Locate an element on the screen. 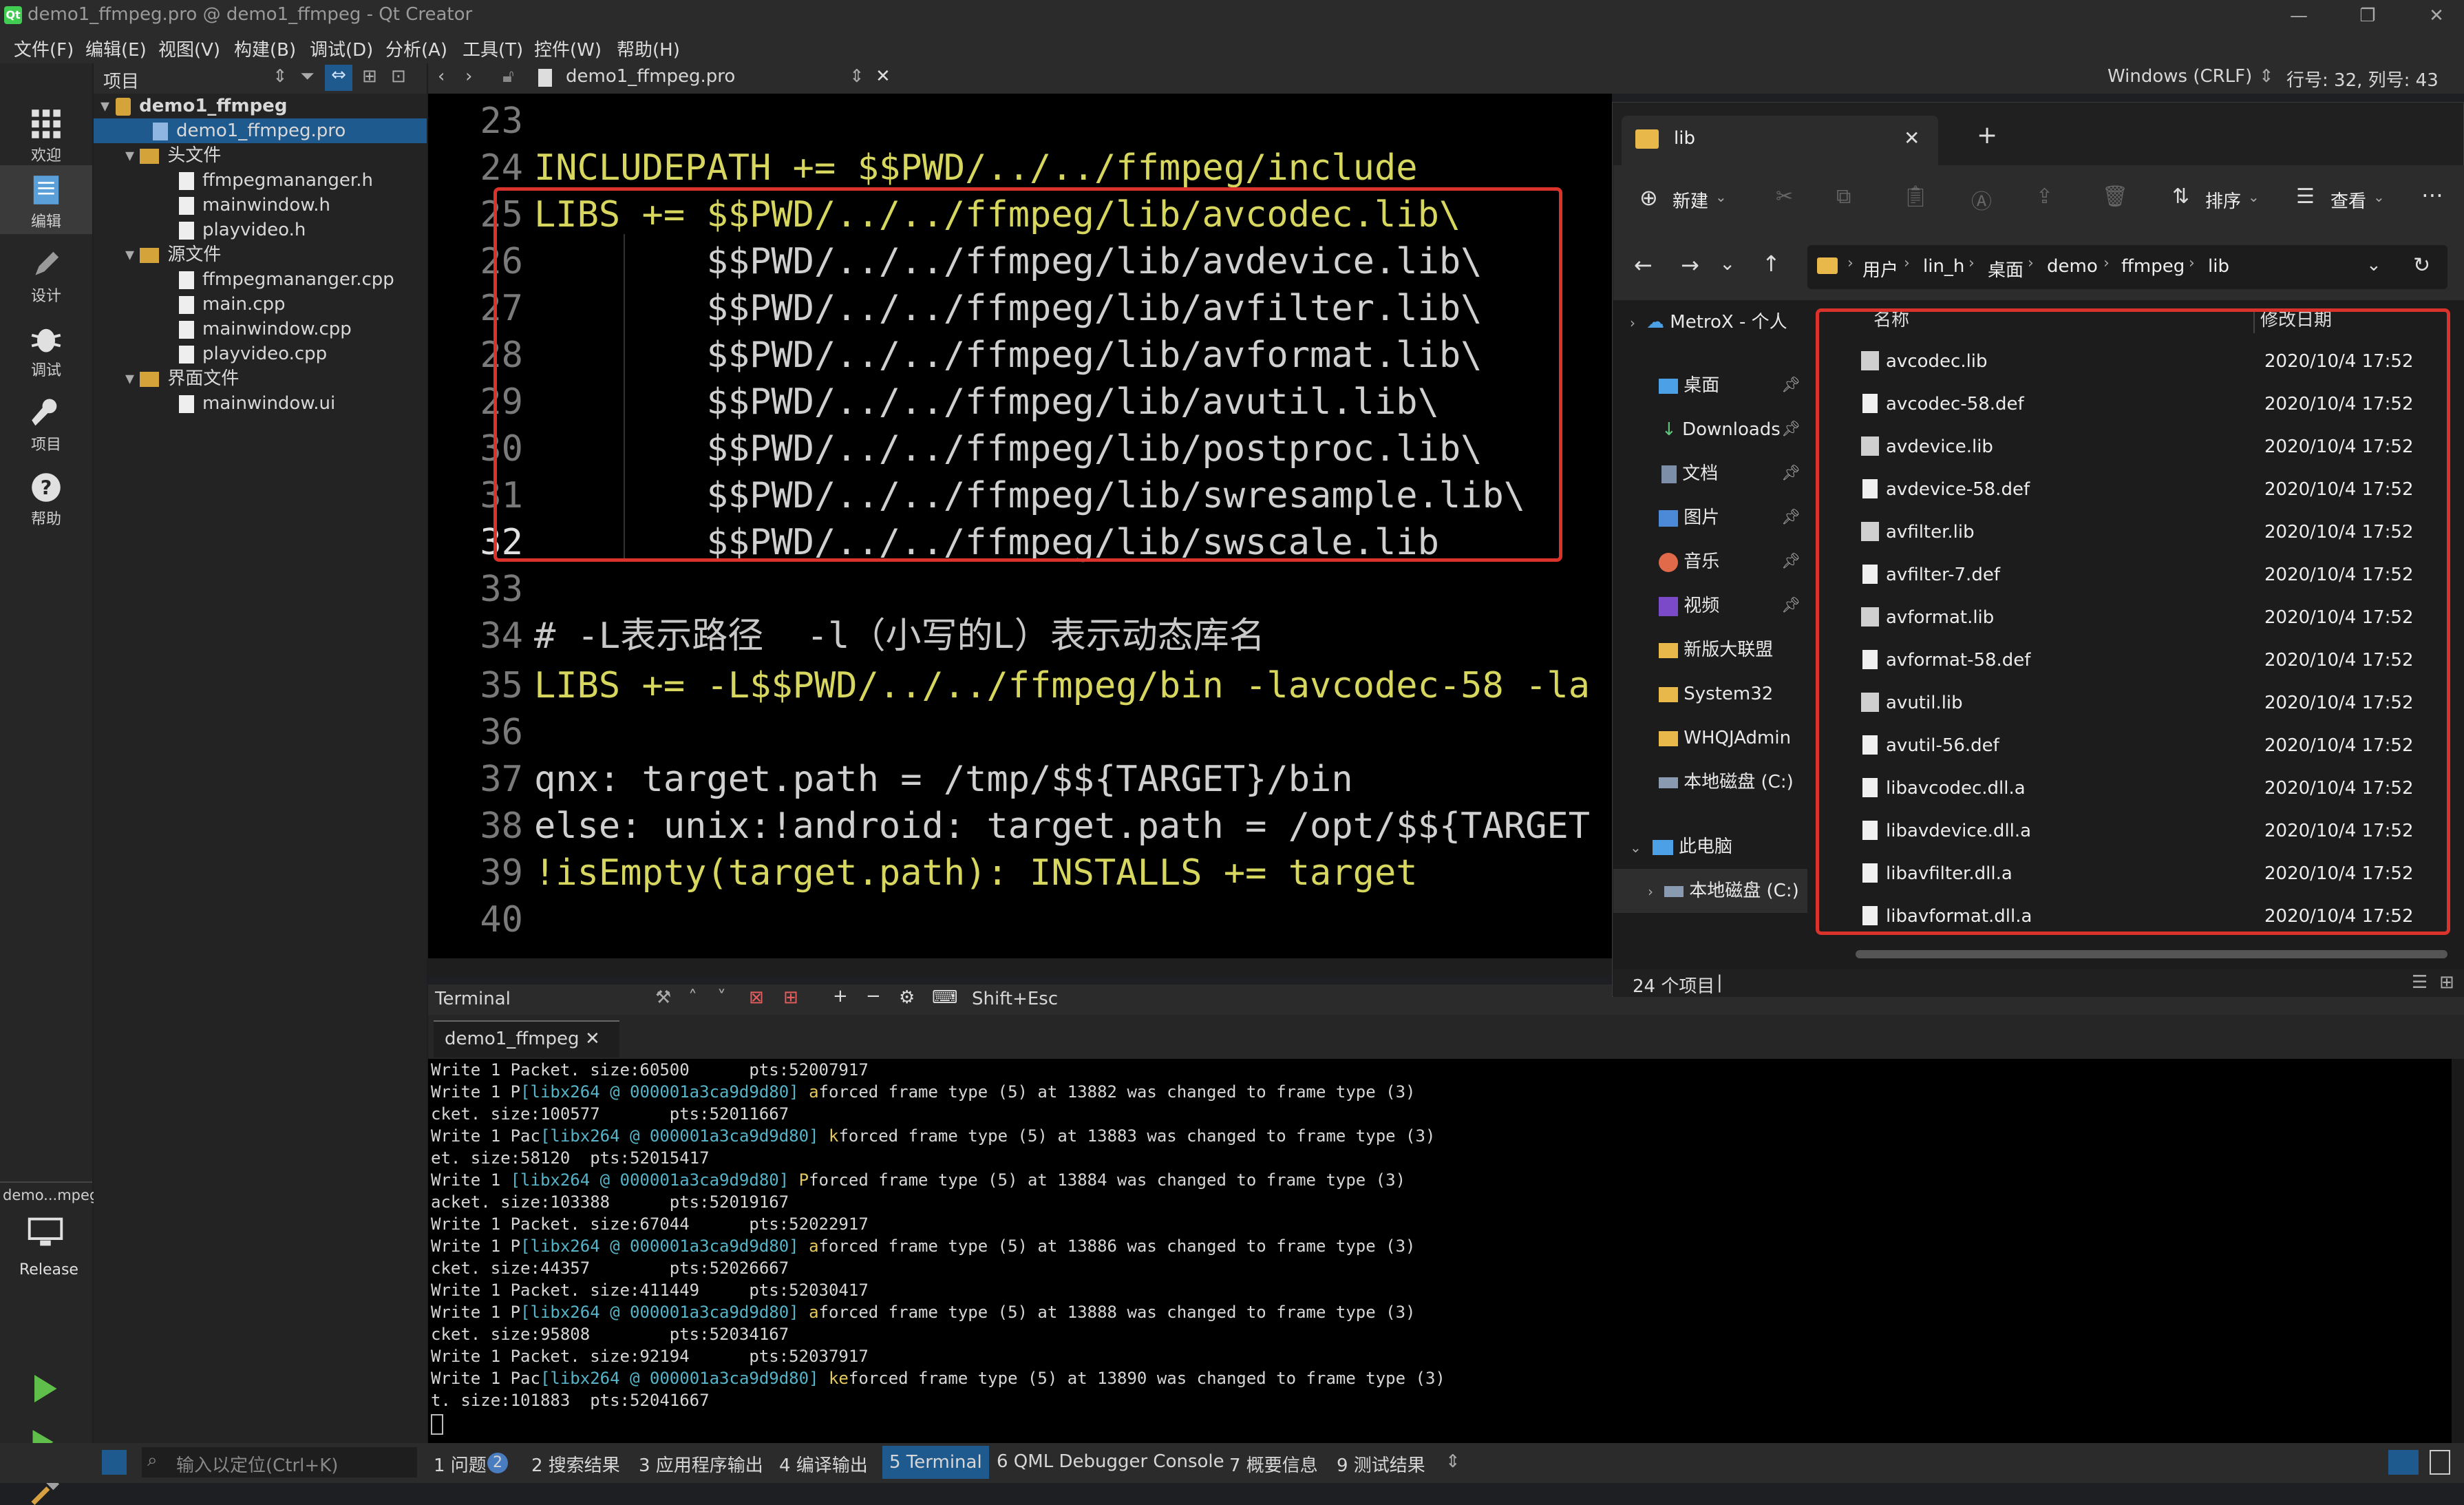 The height and width of the screenshot is (1505, 2464). explorer-tab: lib ✕ is located at coordinates (1780, 140).